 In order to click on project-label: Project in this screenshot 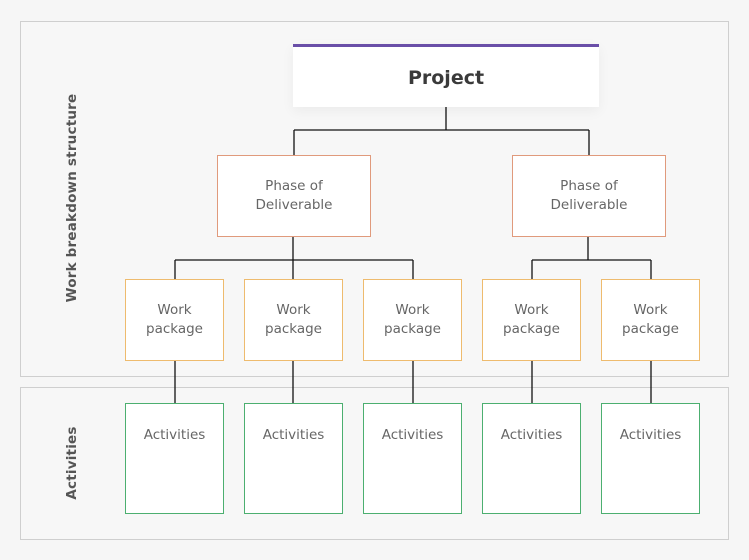, I will do `click(446, 77)`.